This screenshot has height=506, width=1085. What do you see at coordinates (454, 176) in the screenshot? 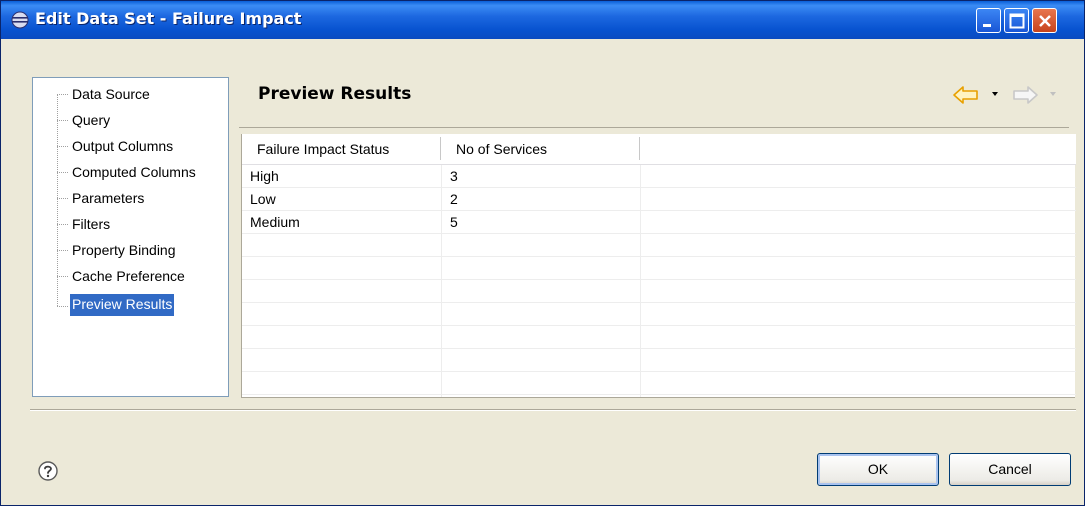
I see `cell-count: 3` at bounding box center [454, 176].